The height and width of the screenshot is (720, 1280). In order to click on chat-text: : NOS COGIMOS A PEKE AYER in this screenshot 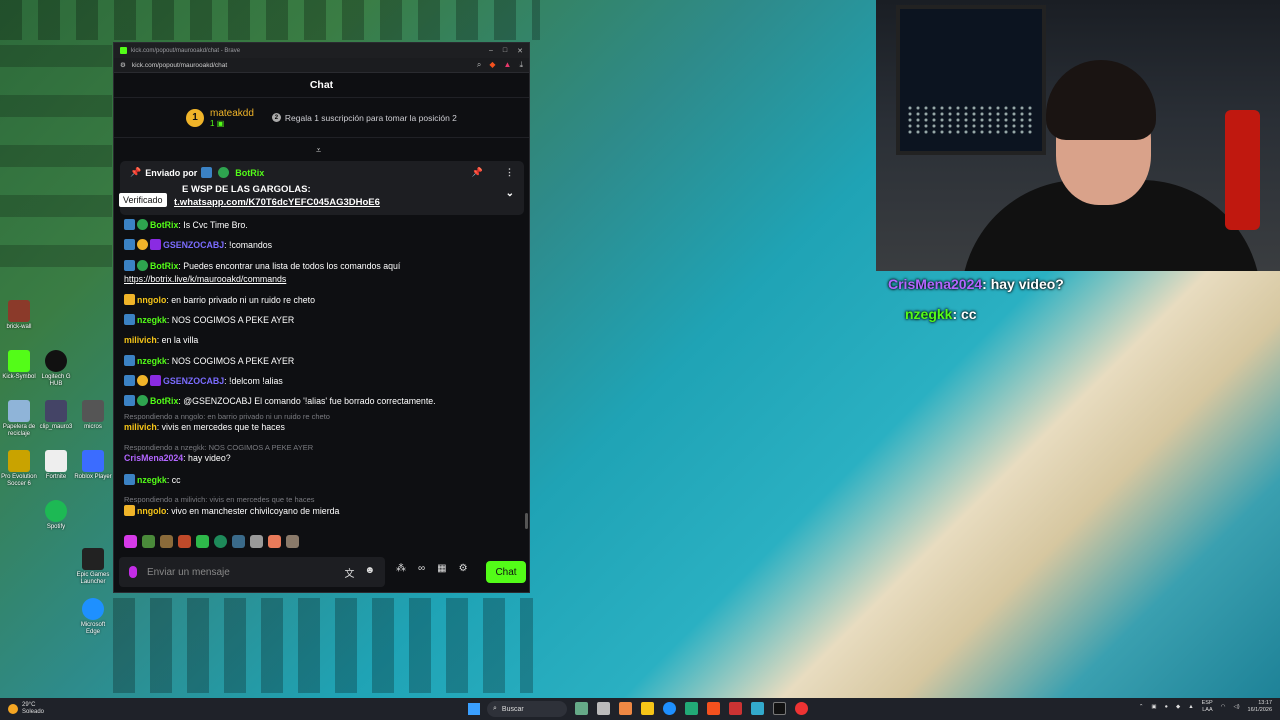, I will do `click(230, 361)`.